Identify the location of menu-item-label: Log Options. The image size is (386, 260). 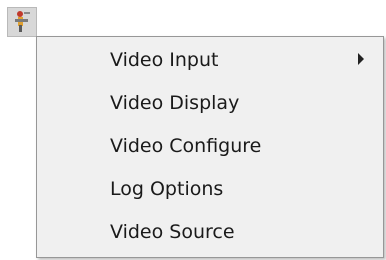
(167, 189).